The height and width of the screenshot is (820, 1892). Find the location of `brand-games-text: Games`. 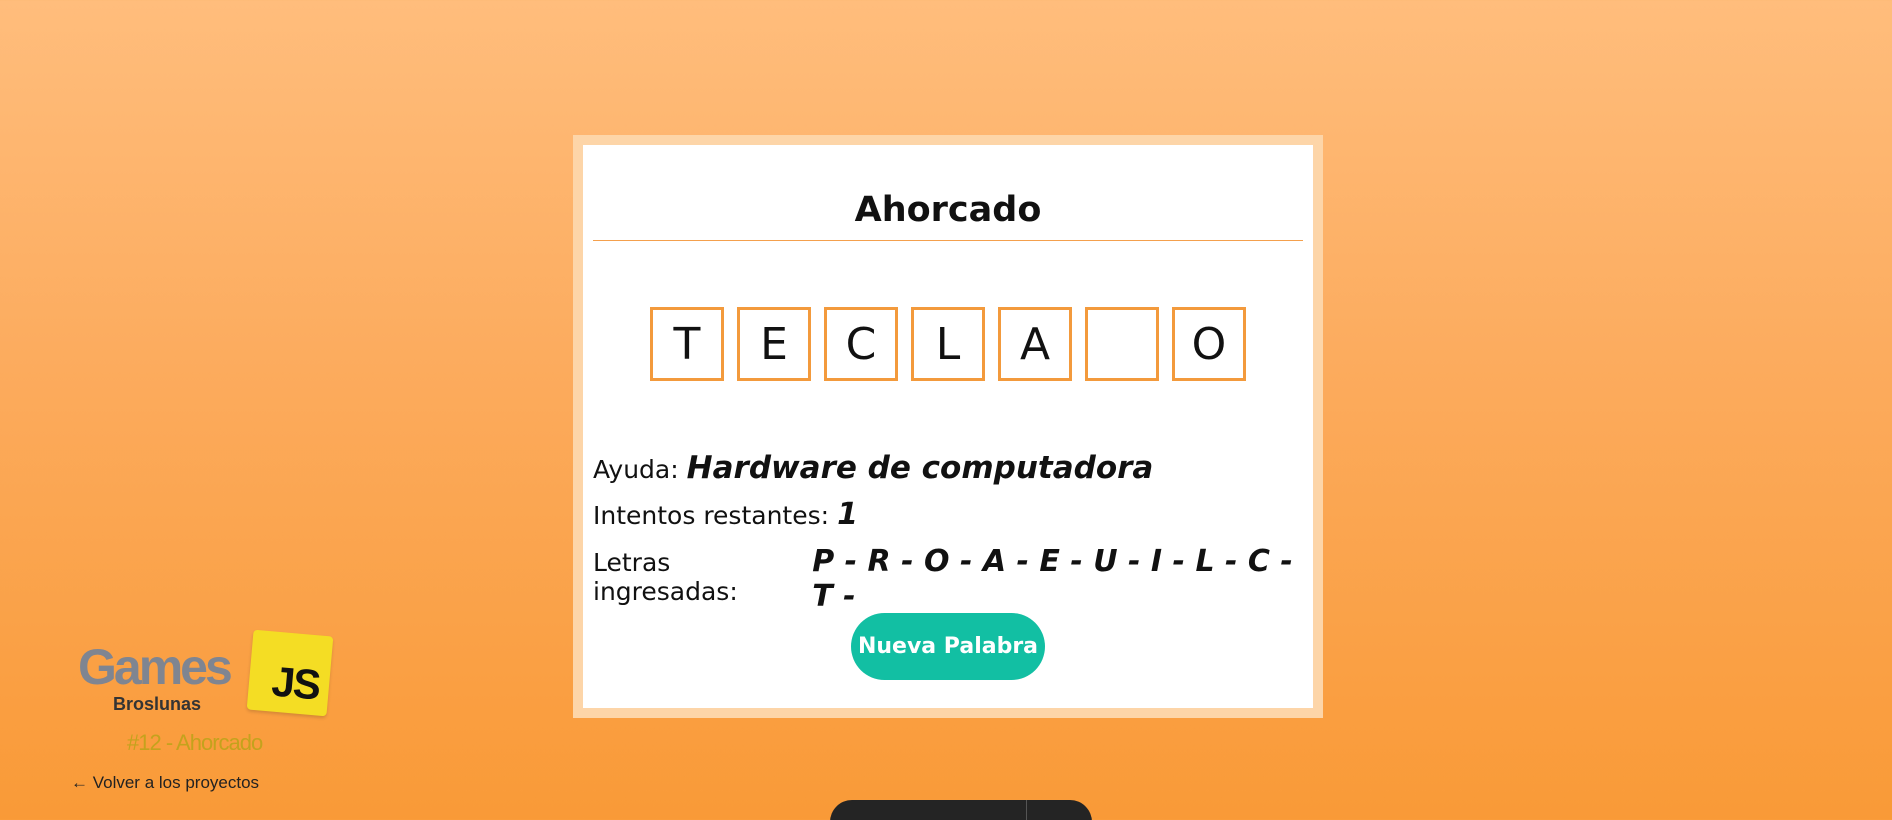

brand-games-text: Games is located at coordinates (155, 667).